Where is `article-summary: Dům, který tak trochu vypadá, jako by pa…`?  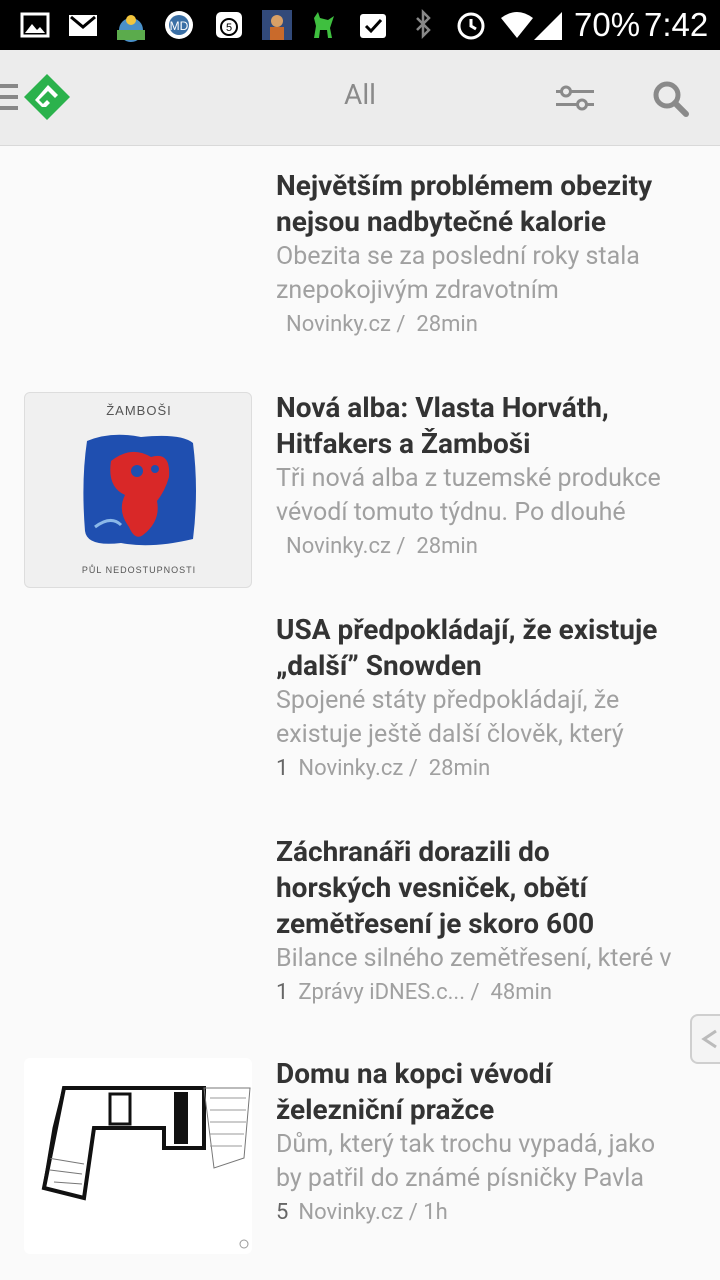
article-summary: Dům, který tak trochu vypadá, jako by pa… is located at coordinates (466, 1161).